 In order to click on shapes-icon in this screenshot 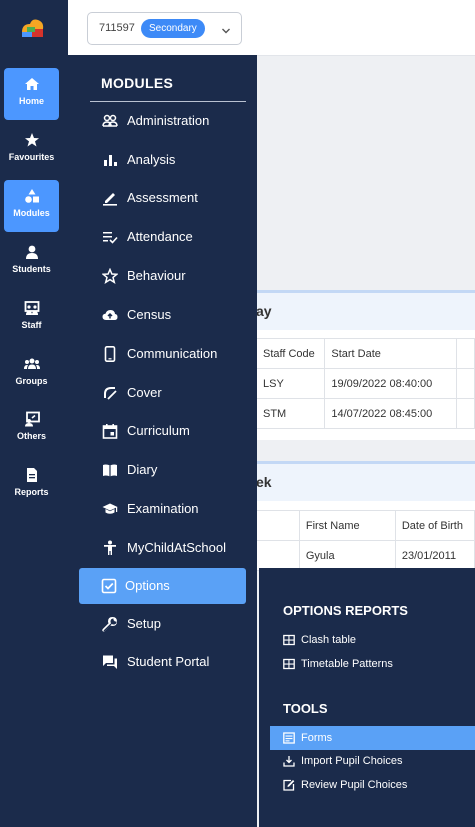, I will do `click(32, 196)`.